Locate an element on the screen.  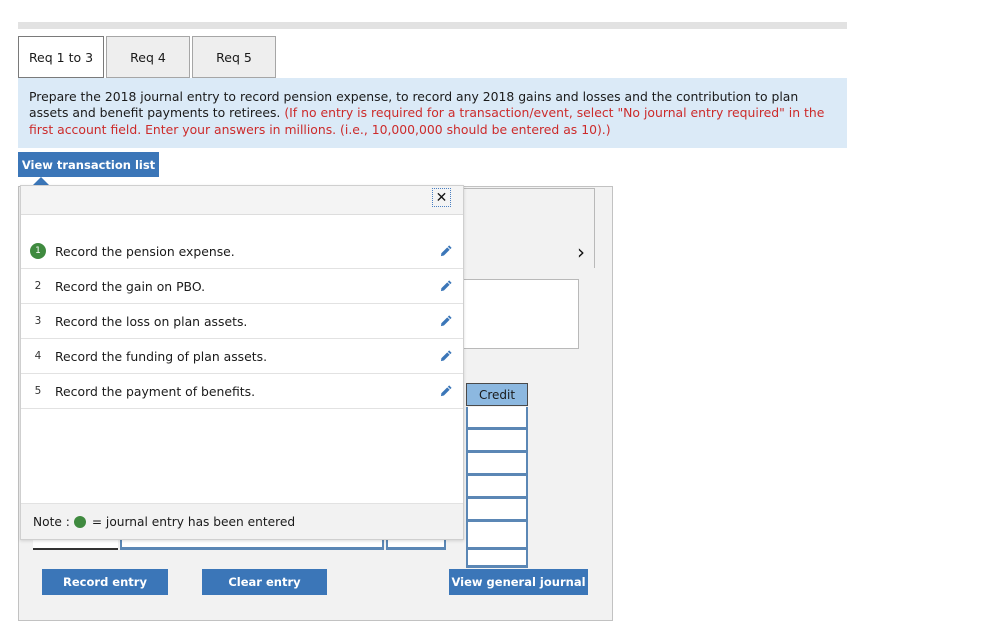
popup-header: ✕ is located at coordinates (242, 200).